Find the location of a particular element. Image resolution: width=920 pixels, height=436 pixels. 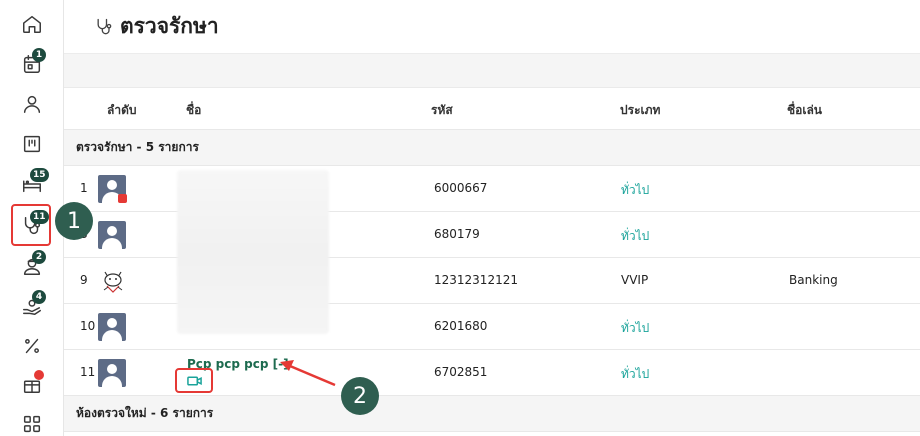

callout-1: 1 is located at coordinates (74, 221).